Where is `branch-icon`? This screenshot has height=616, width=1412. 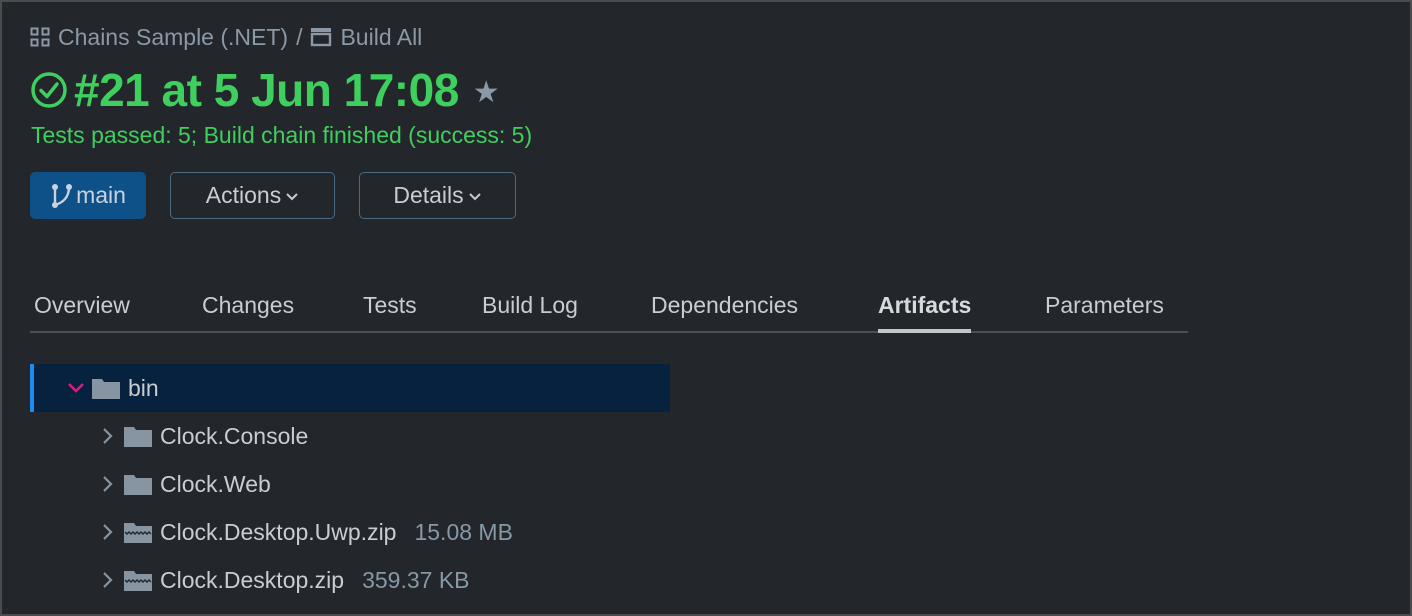 branch-icon is located at coordinates (62, 196).